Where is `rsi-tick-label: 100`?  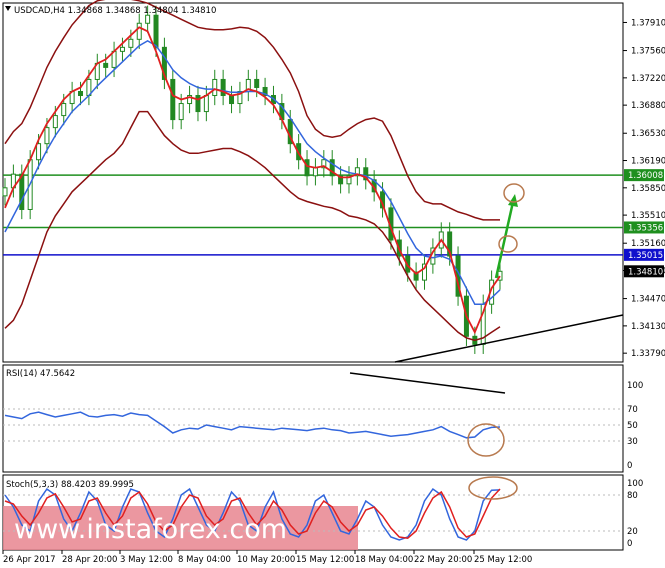
rsi-tick-label: 100 is located at coordinates (635, 386).